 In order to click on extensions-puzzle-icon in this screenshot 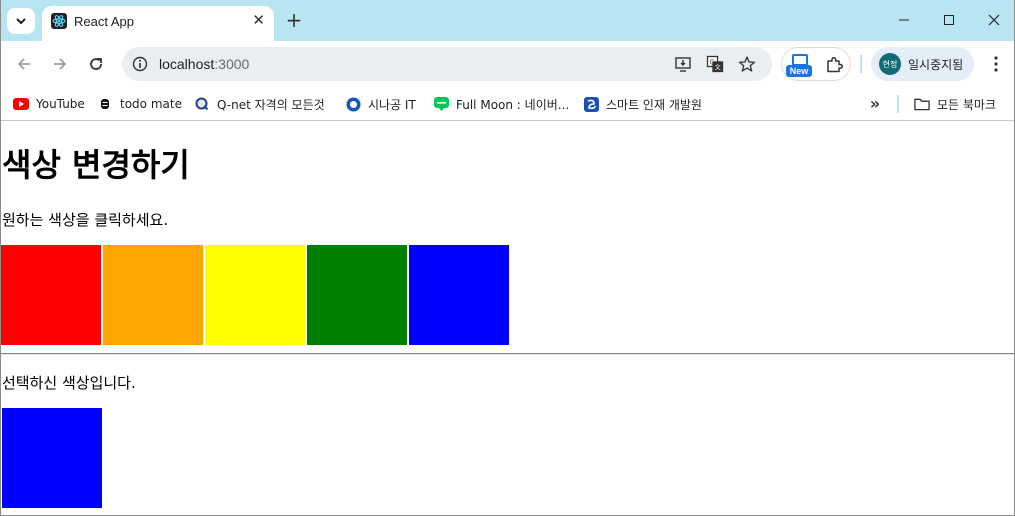, I will do `click(834, 65)`.